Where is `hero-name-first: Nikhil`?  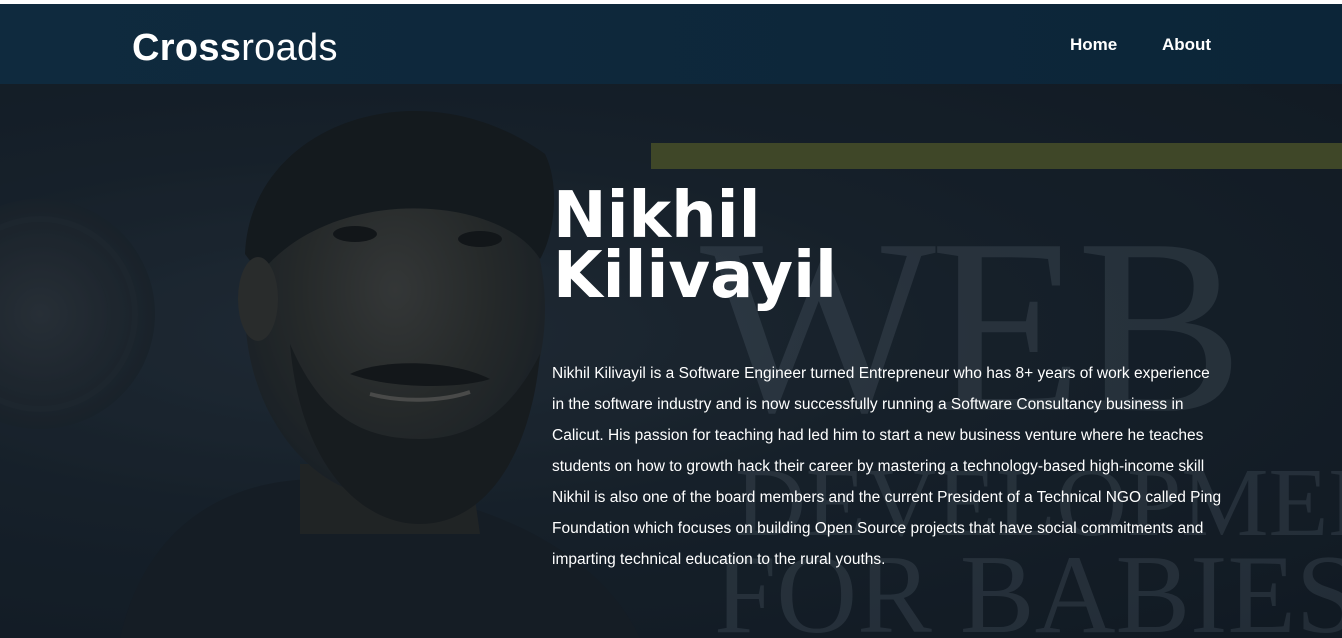 hero-name-first: Nikhil is located at coordinates (657, 216).